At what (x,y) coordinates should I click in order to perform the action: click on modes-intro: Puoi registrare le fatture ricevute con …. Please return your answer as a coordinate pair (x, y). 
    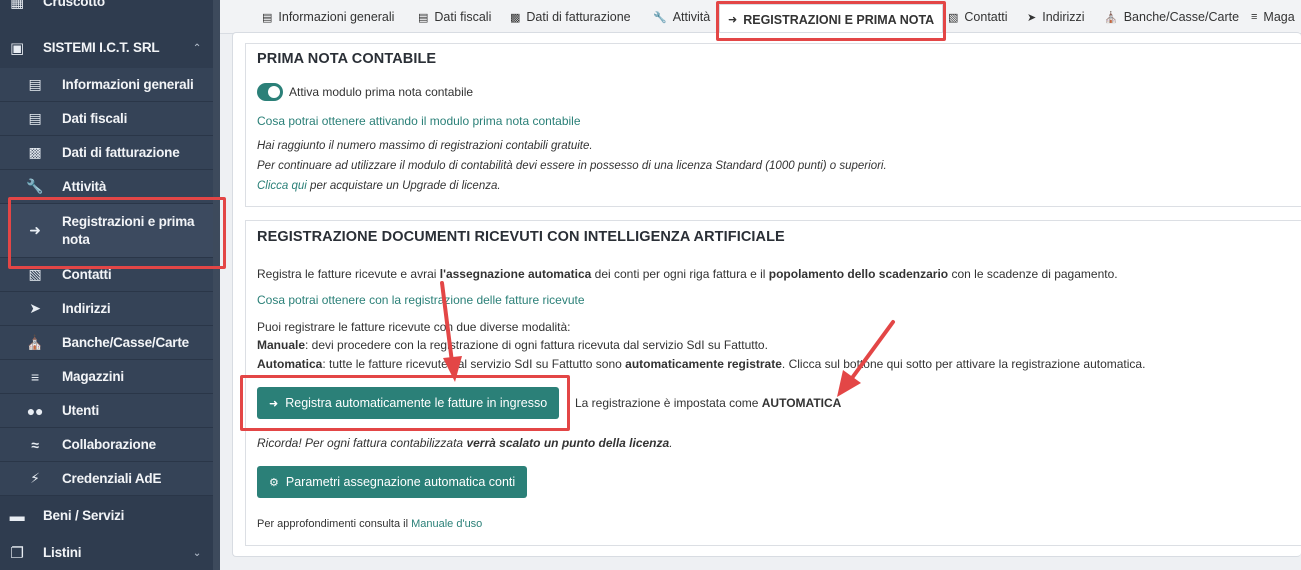
    Looking at the image, I should click on (414, 327).